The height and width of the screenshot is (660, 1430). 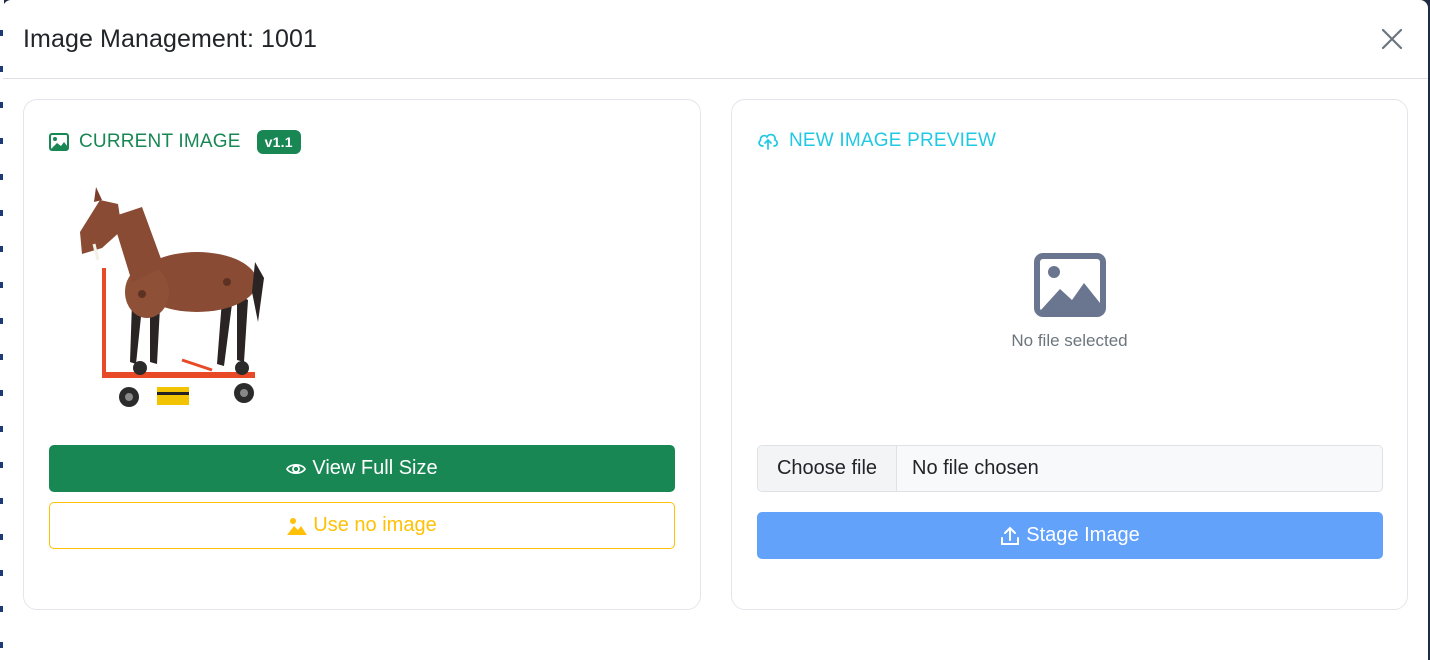 What do you see at coordinates (375, 525) in the screenshot?
I see `use-no-image-label: Use no image` at bounding box center [375, 525].